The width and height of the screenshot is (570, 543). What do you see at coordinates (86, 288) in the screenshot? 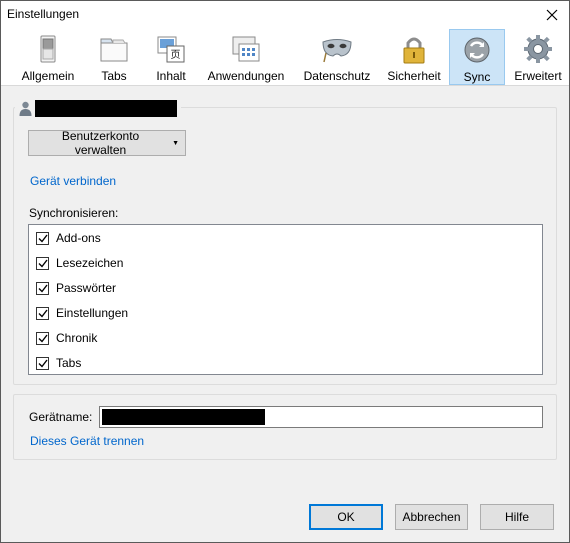
I see `sync-item-label: Passwörter` at bounding box center [86, 288].